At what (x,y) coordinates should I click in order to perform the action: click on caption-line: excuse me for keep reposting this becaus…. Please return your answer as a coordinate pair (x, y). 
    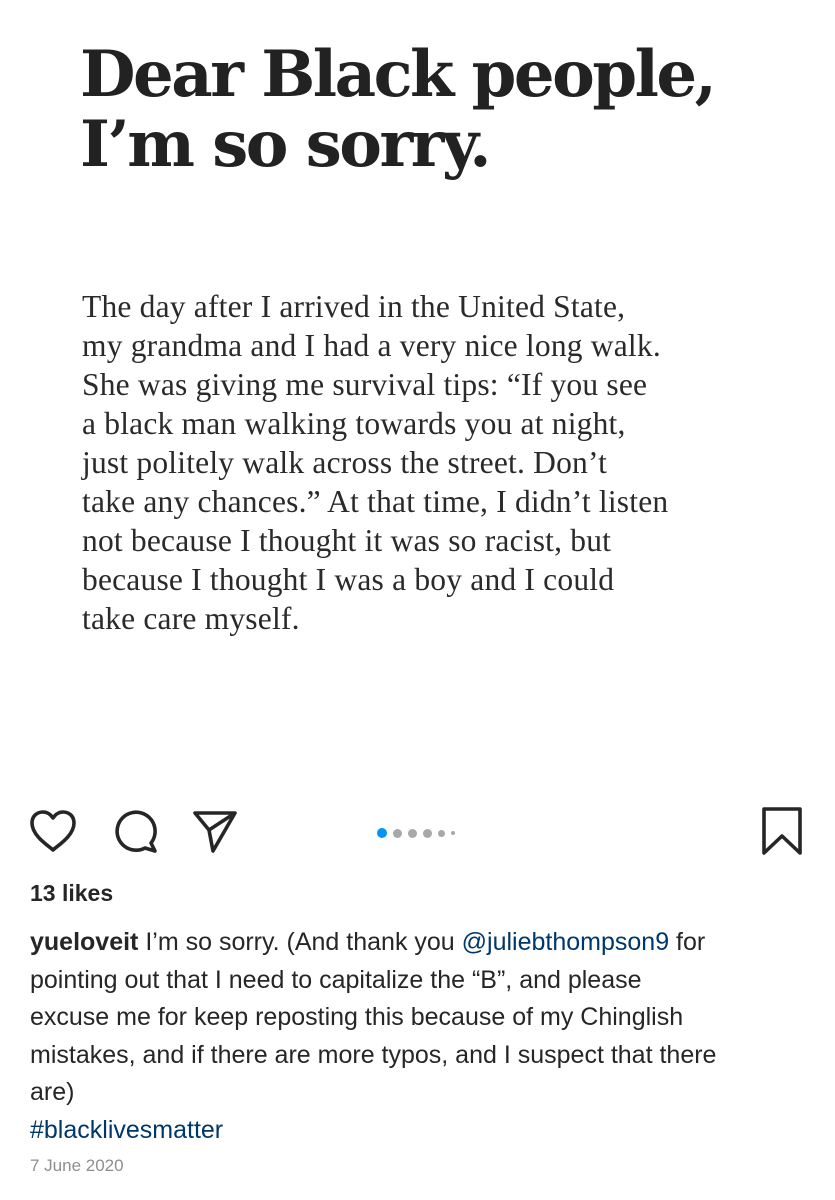
    Looking at the image, I should click on (357, 1017).